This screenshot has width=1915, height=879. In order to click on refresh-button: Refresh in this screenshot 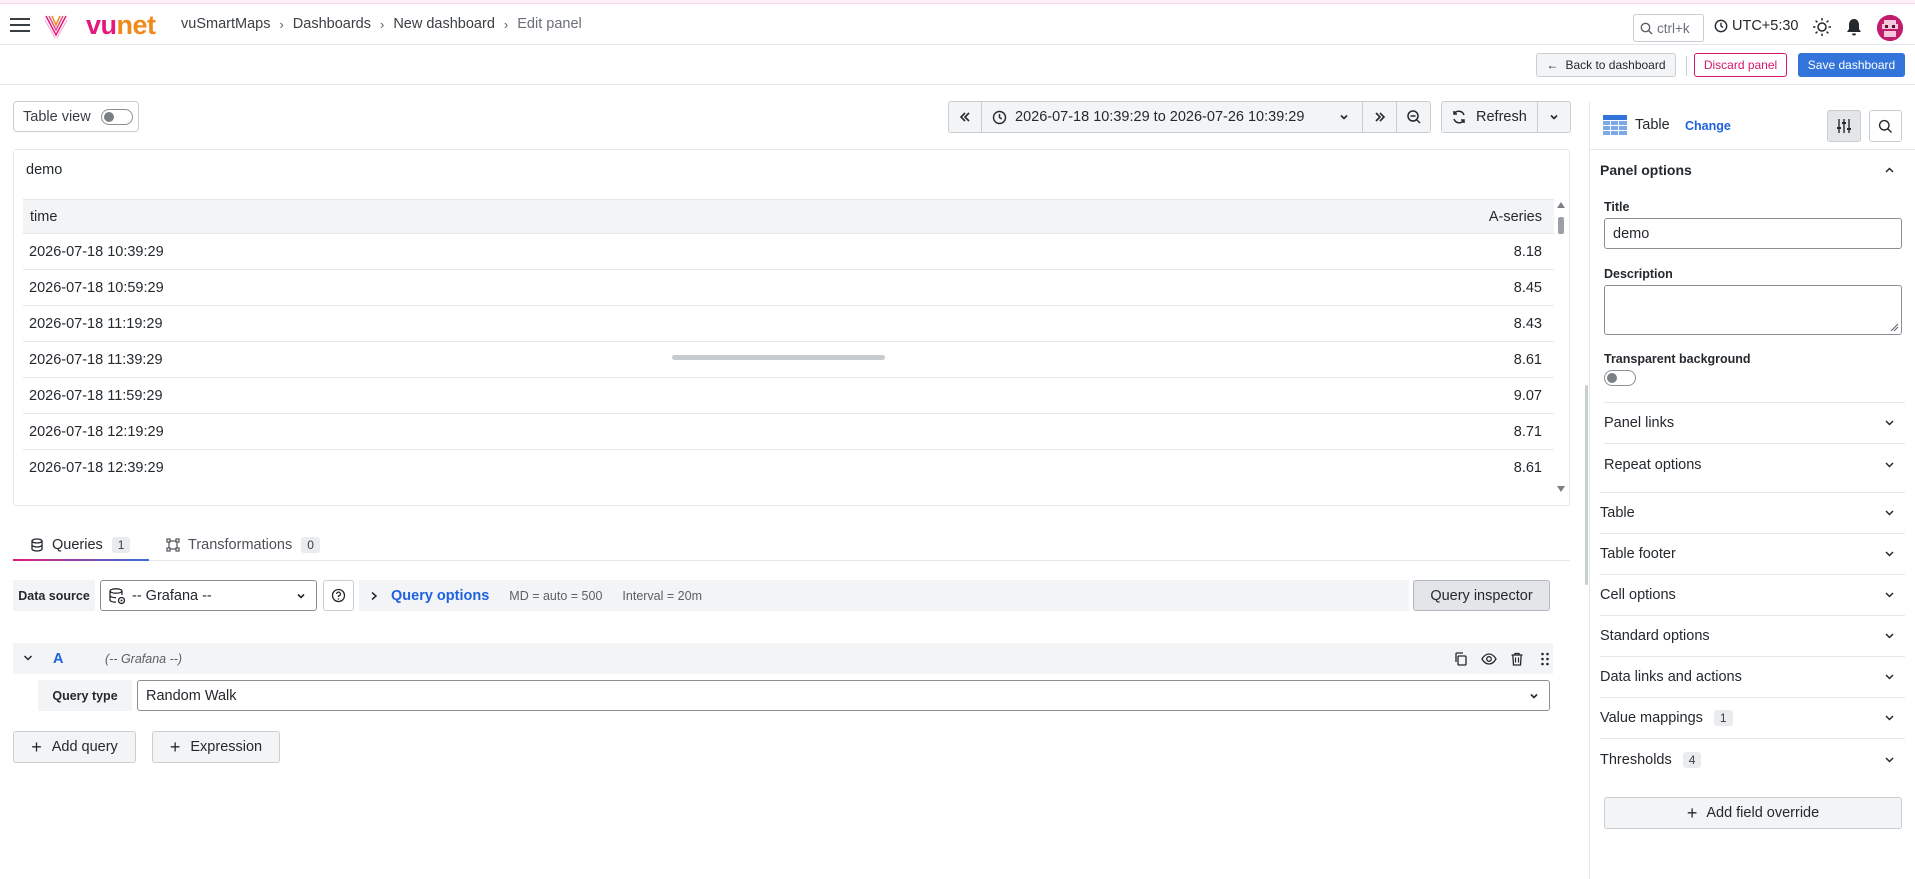, I will do `click(1489, 117)`.